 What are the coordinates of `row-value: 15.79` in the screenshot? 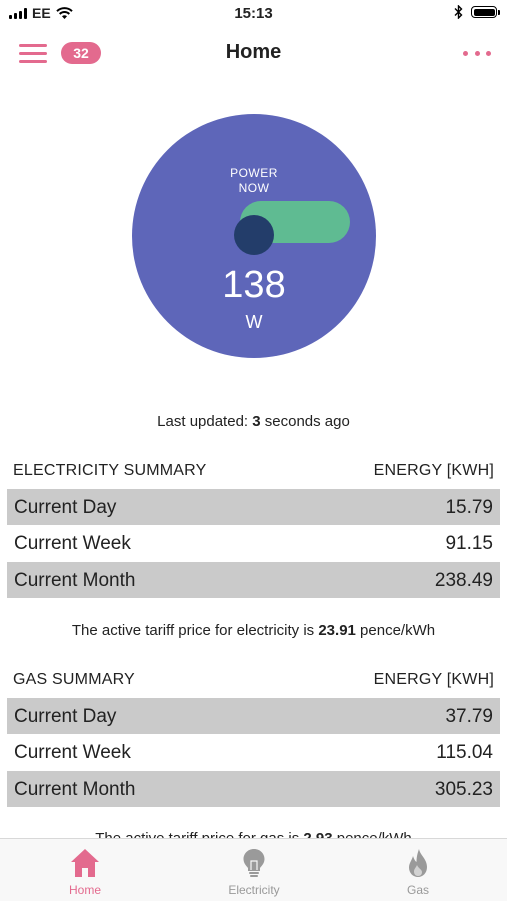 It's located at (469, 507).